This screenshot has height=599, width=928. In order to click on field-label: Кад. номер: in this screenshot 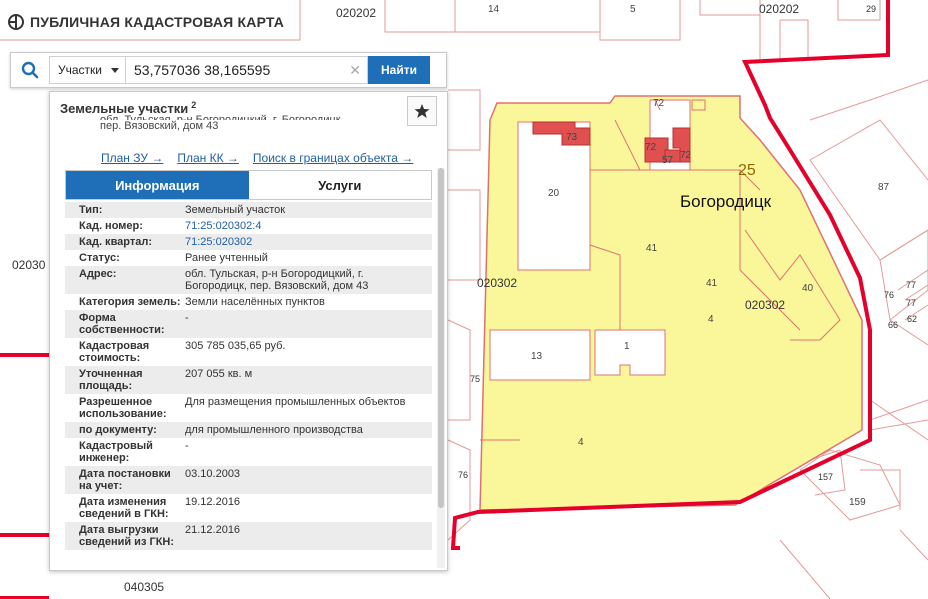, I will do `click(111, 226)`.